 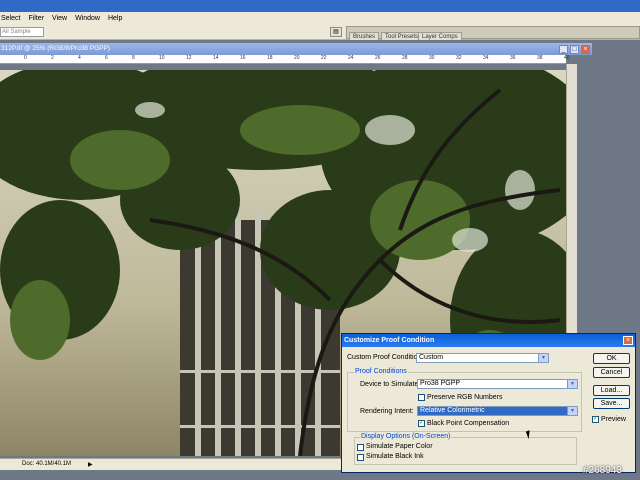 What do you see at coordinates (320, 18) in the screenshot?
I see `menu-bar: Select Filter View Window Help` at bounding box center [320, 18].